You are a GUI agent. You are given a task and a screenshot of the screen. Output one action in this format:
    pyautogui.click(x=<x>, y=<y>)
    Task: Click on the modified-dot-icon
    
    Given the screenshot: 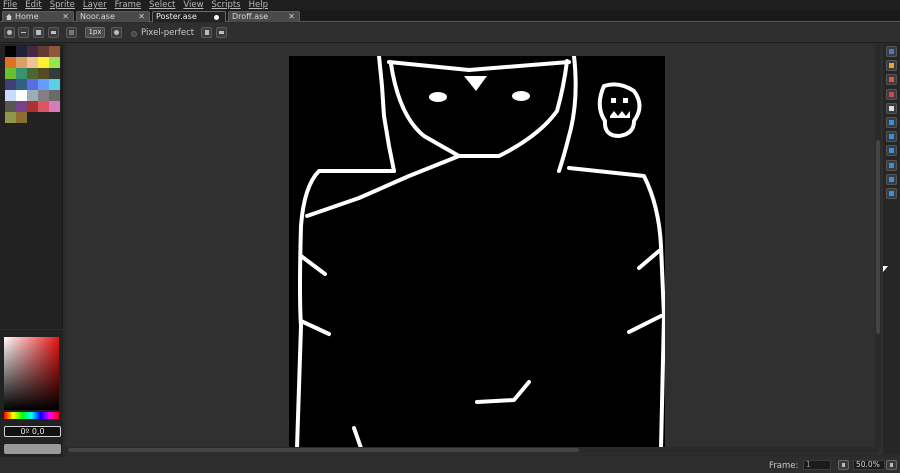 What is the action you would take?
    pyautogui.click(x=216, y=17)
    